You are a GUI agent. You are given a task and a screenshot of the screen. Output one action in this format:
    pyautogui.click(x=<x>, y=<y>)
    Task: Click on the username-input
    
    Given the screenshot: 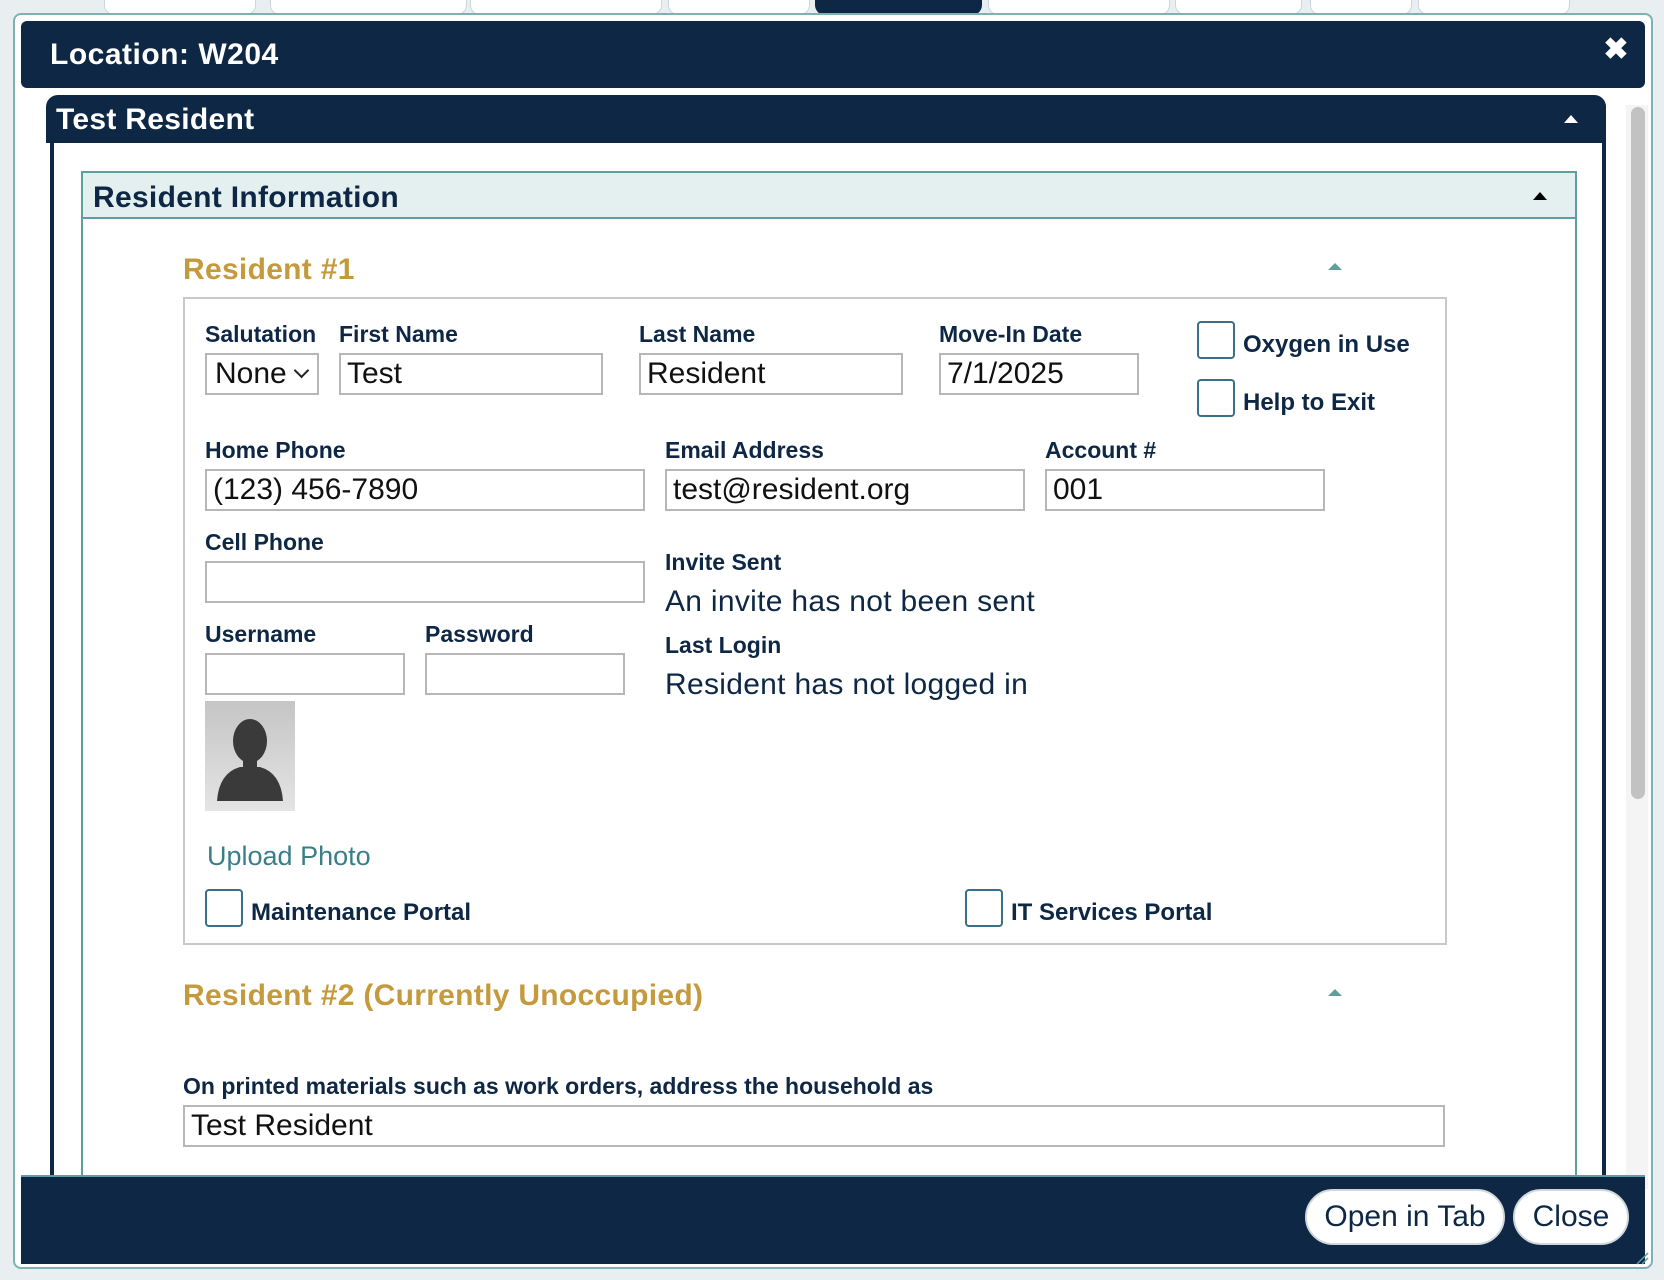 What is the action you would take?
    pyautogui.click(x=305, y=674)
    